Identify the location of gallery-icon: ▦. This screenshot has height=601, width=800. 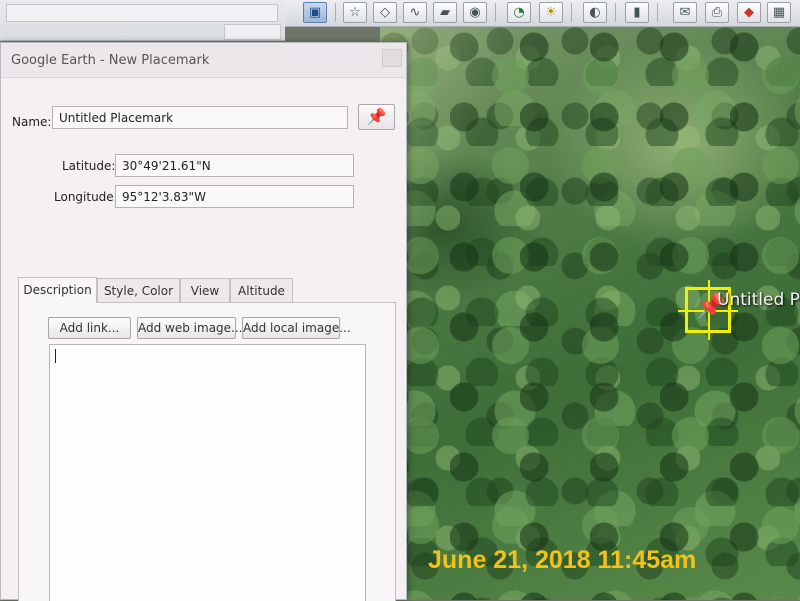
(779, 12).